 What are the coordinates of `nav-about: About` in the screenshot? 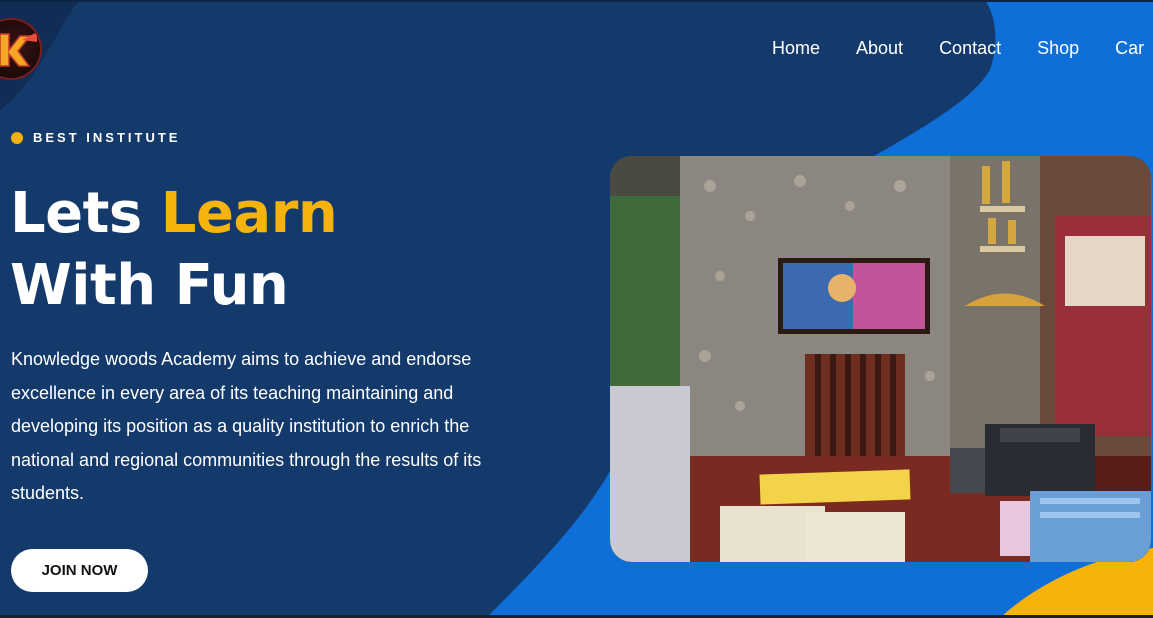 It's located at (879, 48).